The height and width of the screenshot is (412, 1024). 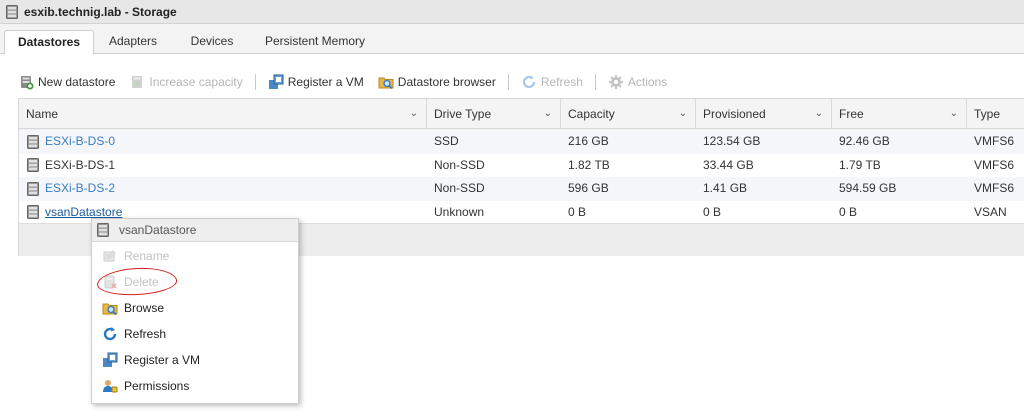 I want to click on cell-provisioned: 1.41 GB, so click(x=725, y=188).